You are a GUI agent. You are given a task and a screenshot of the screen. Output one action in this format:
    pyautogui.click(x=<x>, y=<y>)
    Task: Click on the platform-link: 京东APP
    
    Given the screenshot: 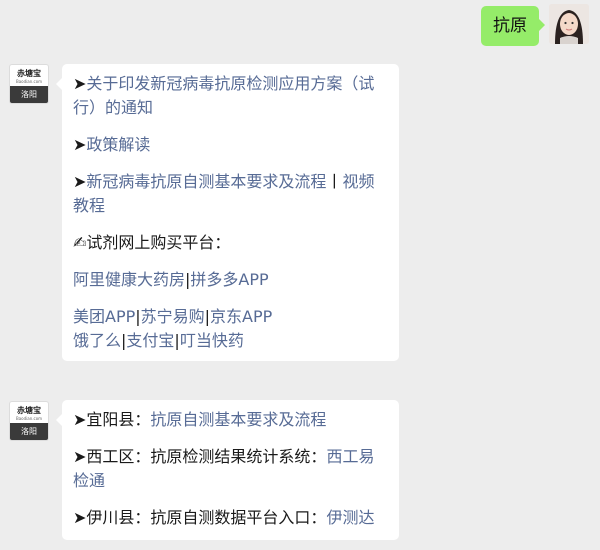 What is the action you would take?
    pyautogui.click(x=241, y=316)
    